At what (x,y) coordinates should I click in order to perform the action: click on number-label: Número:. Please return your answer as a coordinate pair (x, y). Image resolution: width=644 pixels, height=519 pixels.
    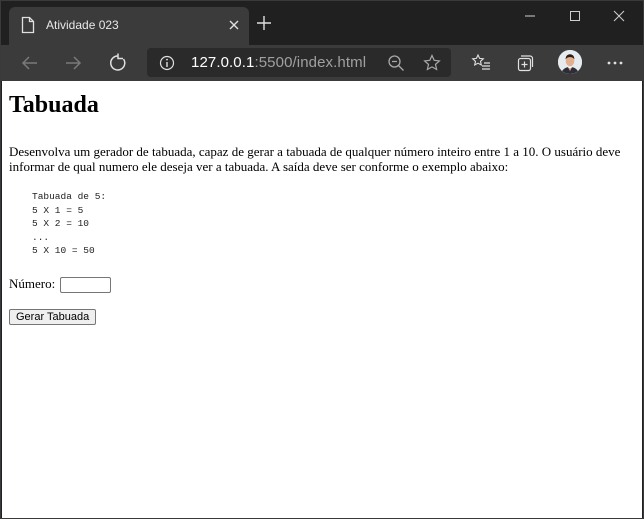
    Looking at the image, I should click on (32, 283).